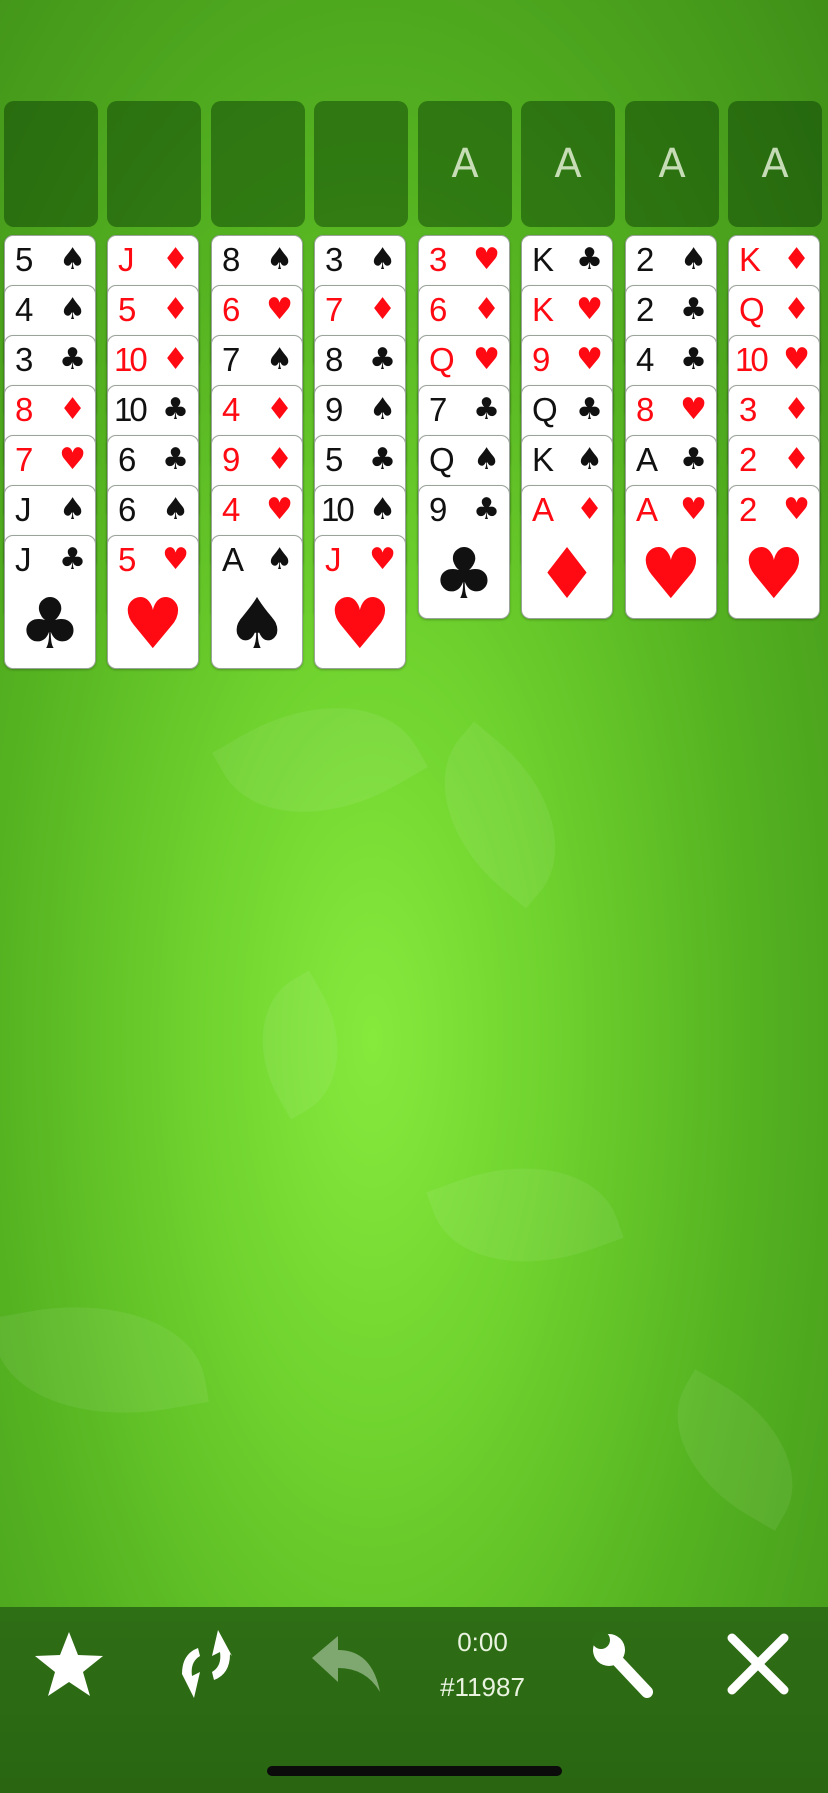 This screenshot has height=1793, width=828. I want to click on playing-card: 2 ♥ ♥, so click(774, 552).